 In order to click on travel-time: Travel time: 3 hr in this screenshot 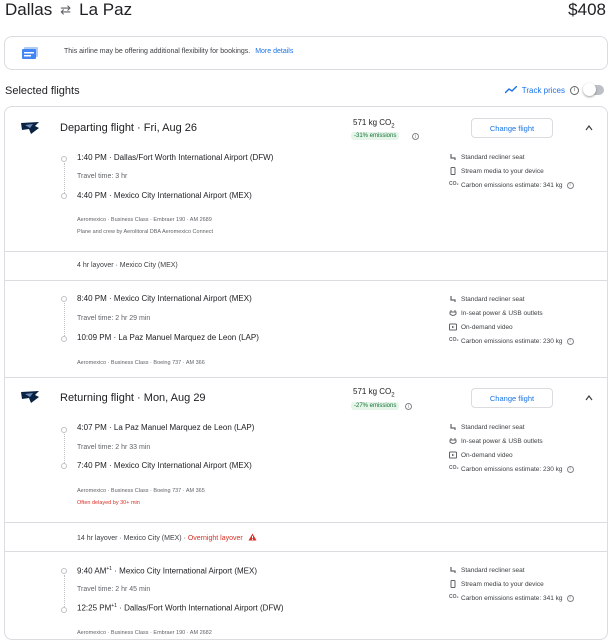, I will do `click(102, 176)`.